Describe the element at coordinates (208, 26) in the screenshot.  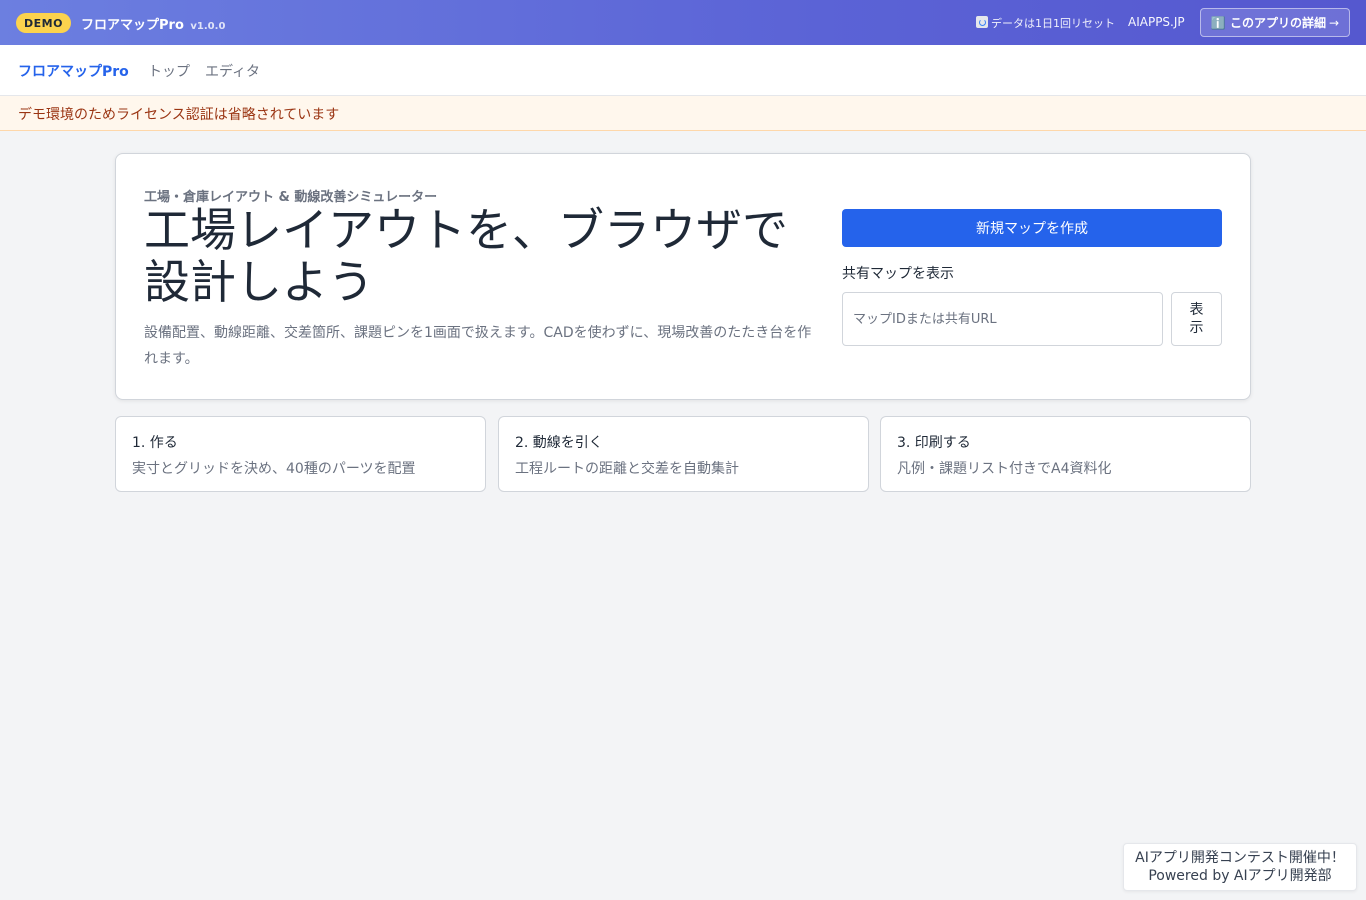
I see `app-version: v1.0.0` at that location.